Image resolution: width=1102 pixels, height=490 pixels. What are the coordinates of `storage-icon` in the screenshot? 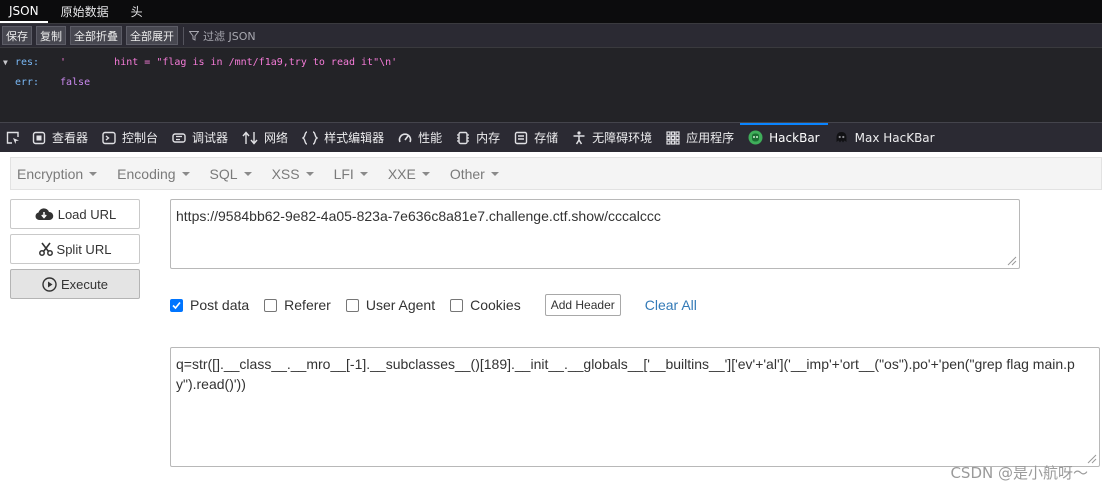 It's located at (521, 137).